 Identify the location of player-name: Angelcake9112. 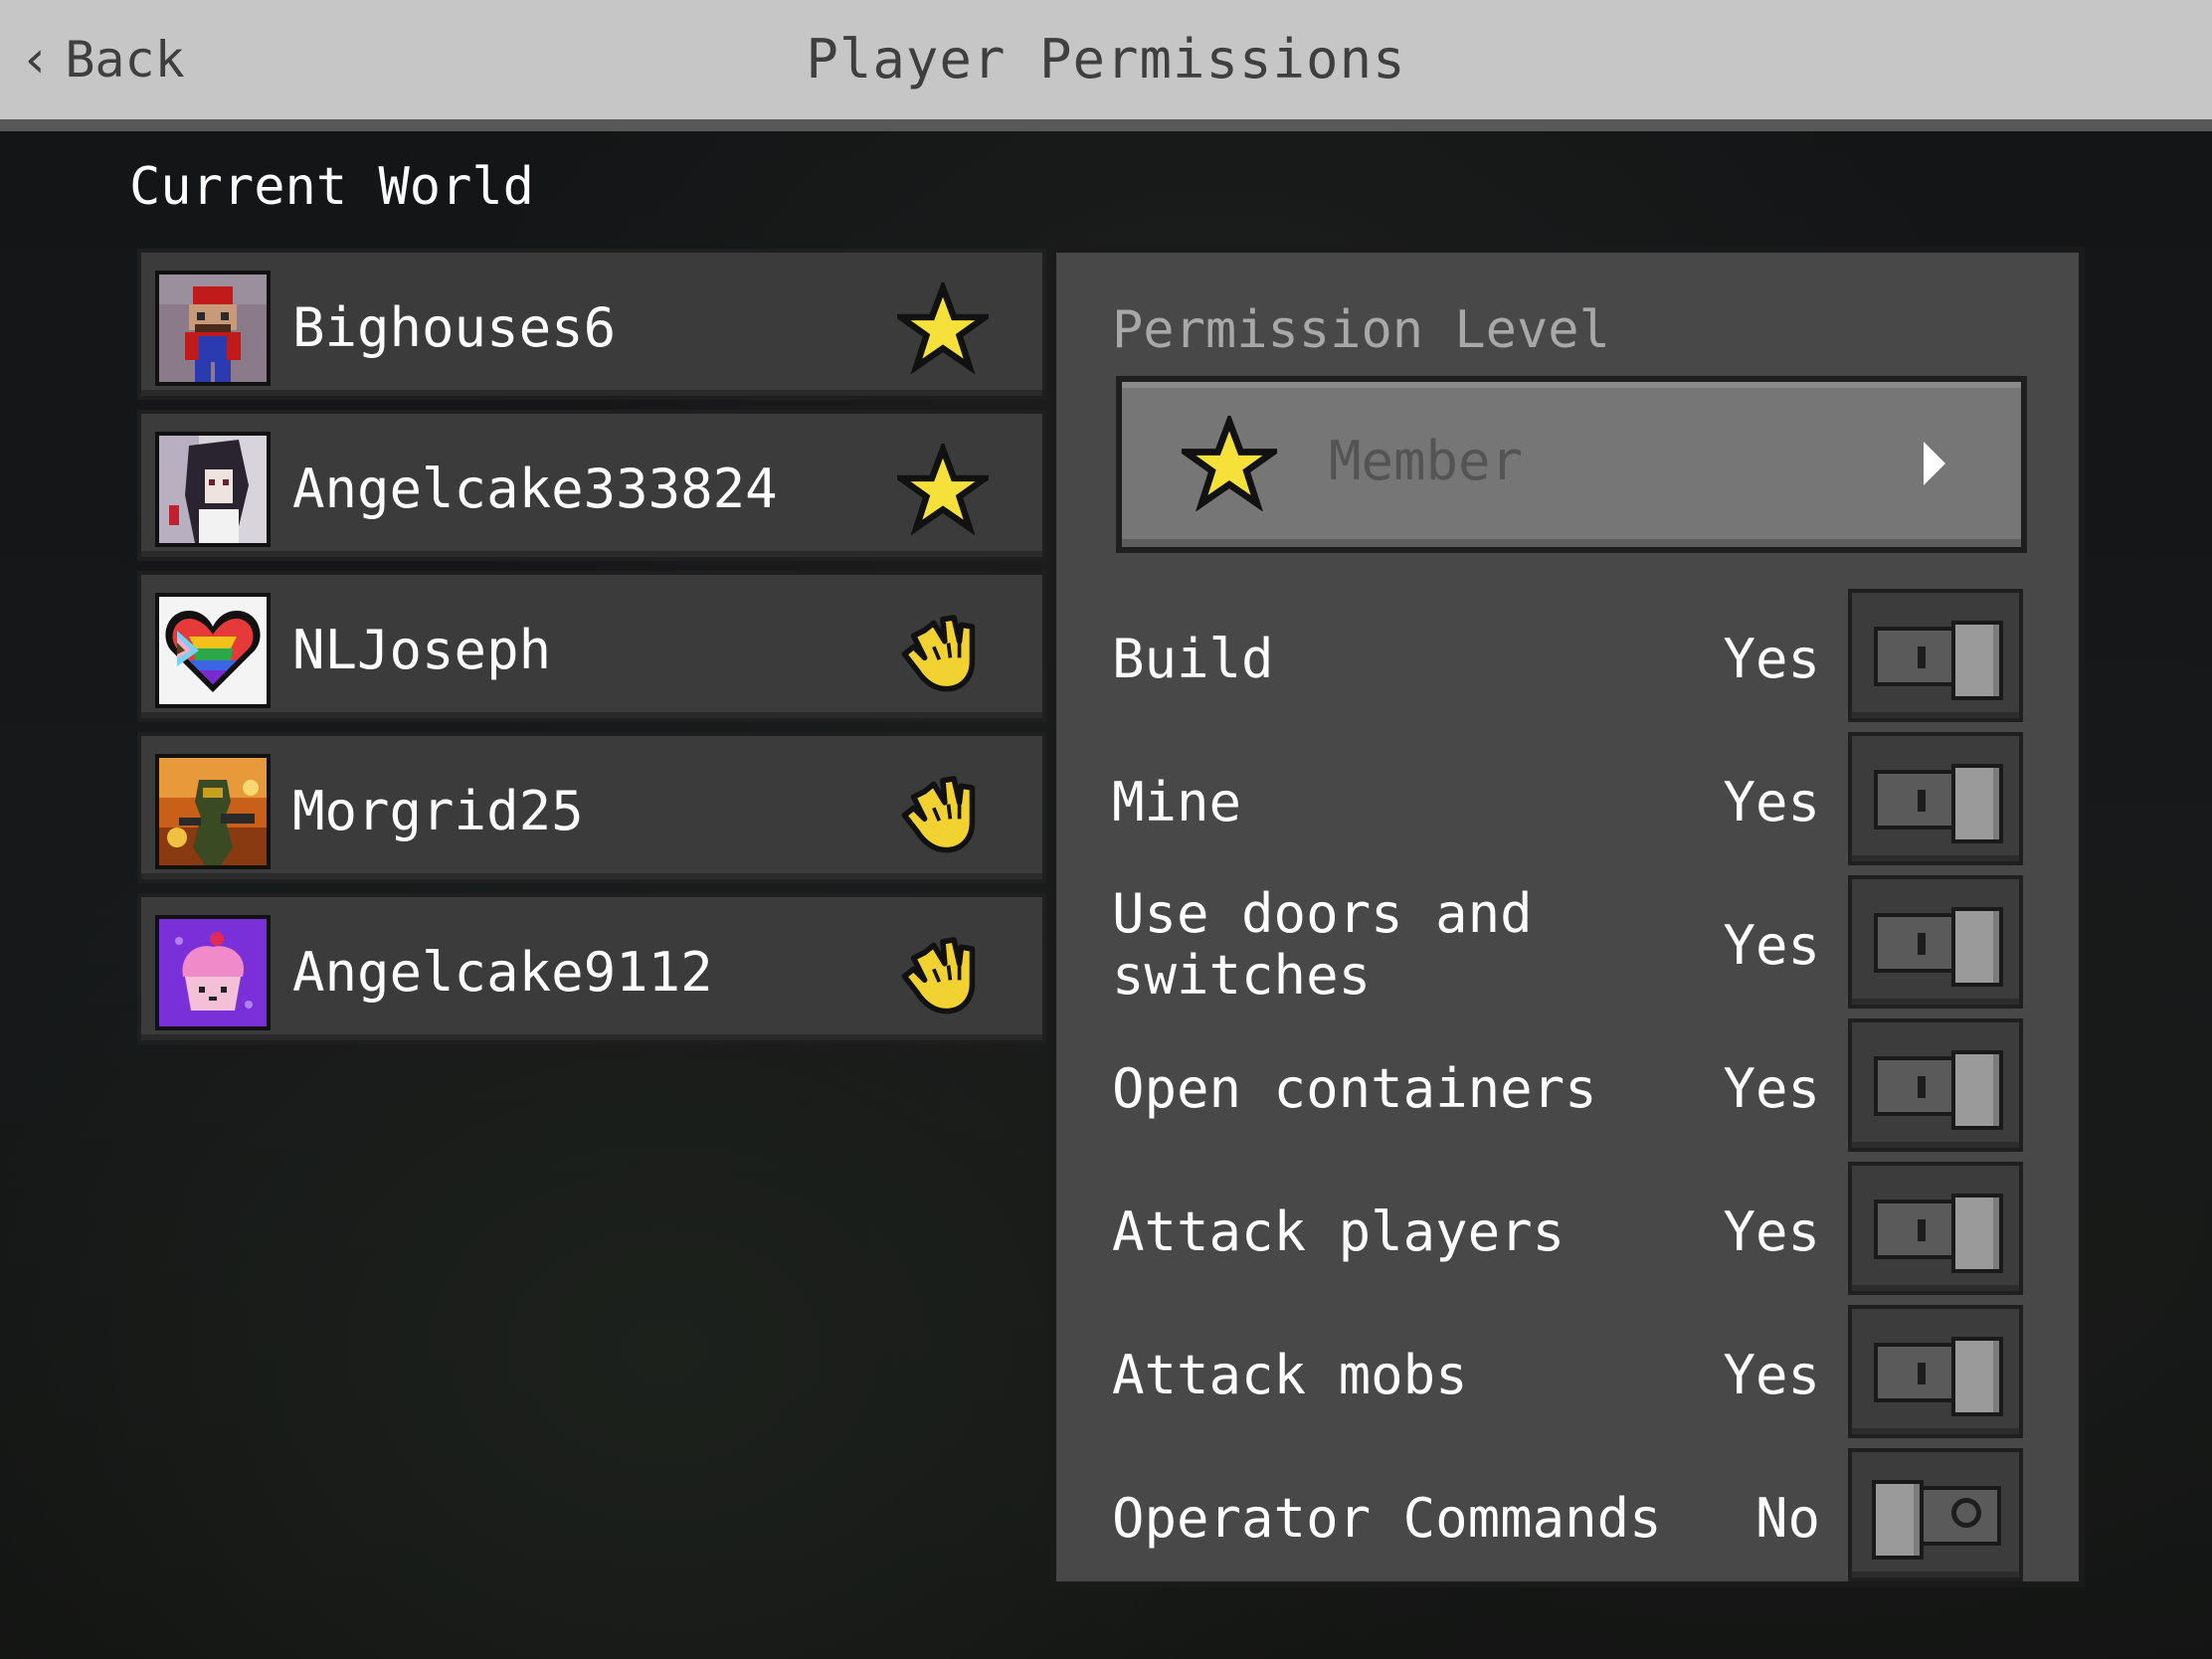
(502, 972).